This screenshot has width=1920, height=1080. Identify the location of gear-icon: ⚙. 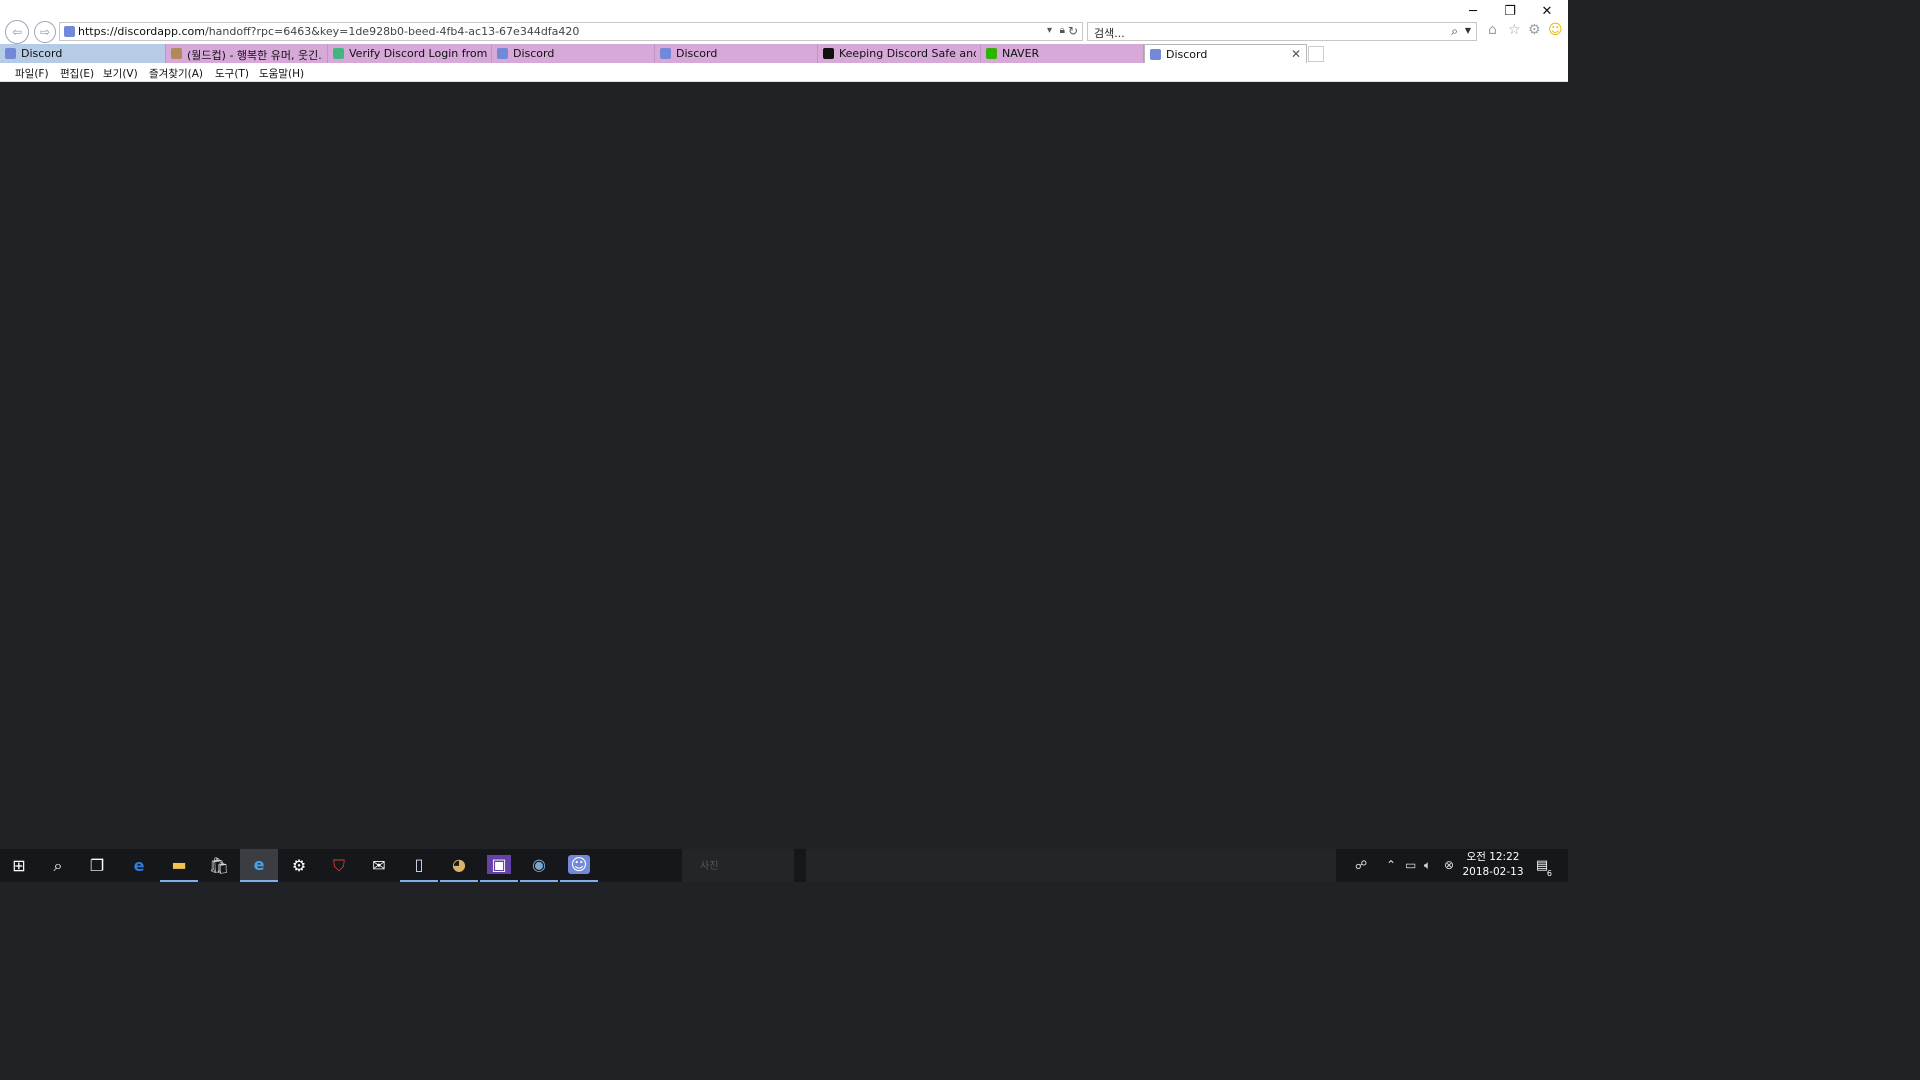
(299, 865).